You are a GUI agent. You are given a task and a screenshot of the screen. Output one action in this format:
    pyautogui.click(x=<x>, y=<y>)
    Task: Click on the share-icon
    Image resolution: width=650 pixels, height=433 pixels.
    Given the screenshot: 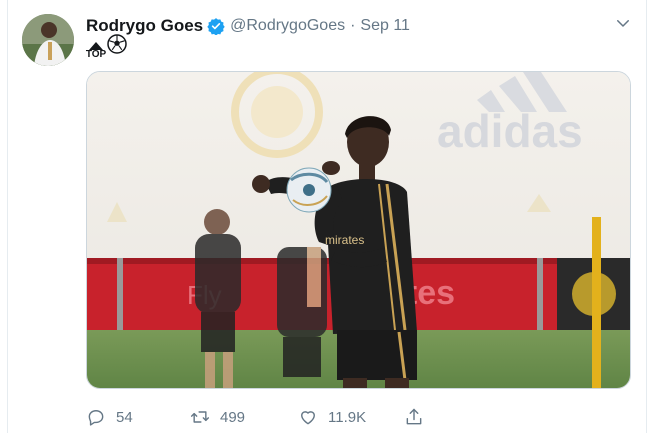 What is the action you would take?
    pyautogui.click(x=414, y=416)
    